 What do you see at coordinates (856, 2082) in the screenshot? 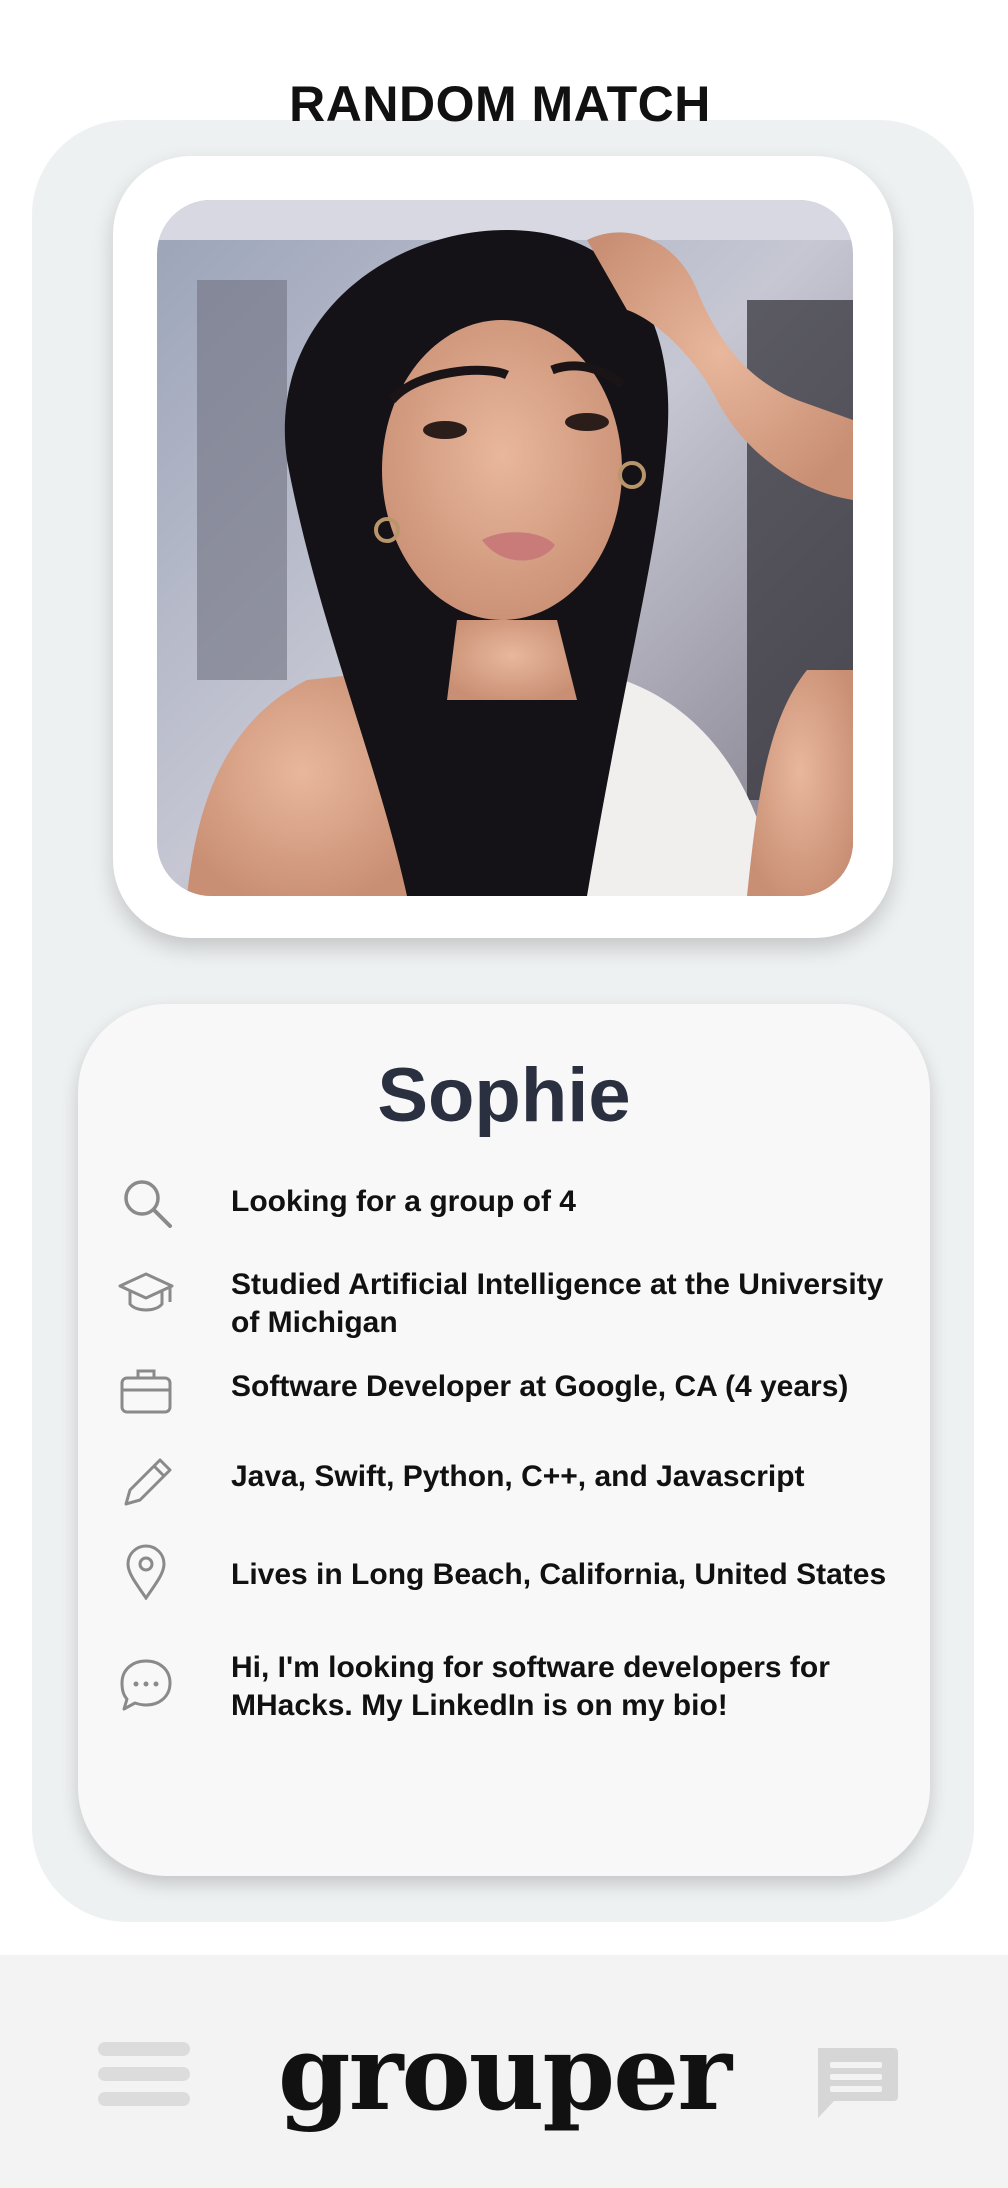
I see `chat-icon` at bounding box center [856, 2082].